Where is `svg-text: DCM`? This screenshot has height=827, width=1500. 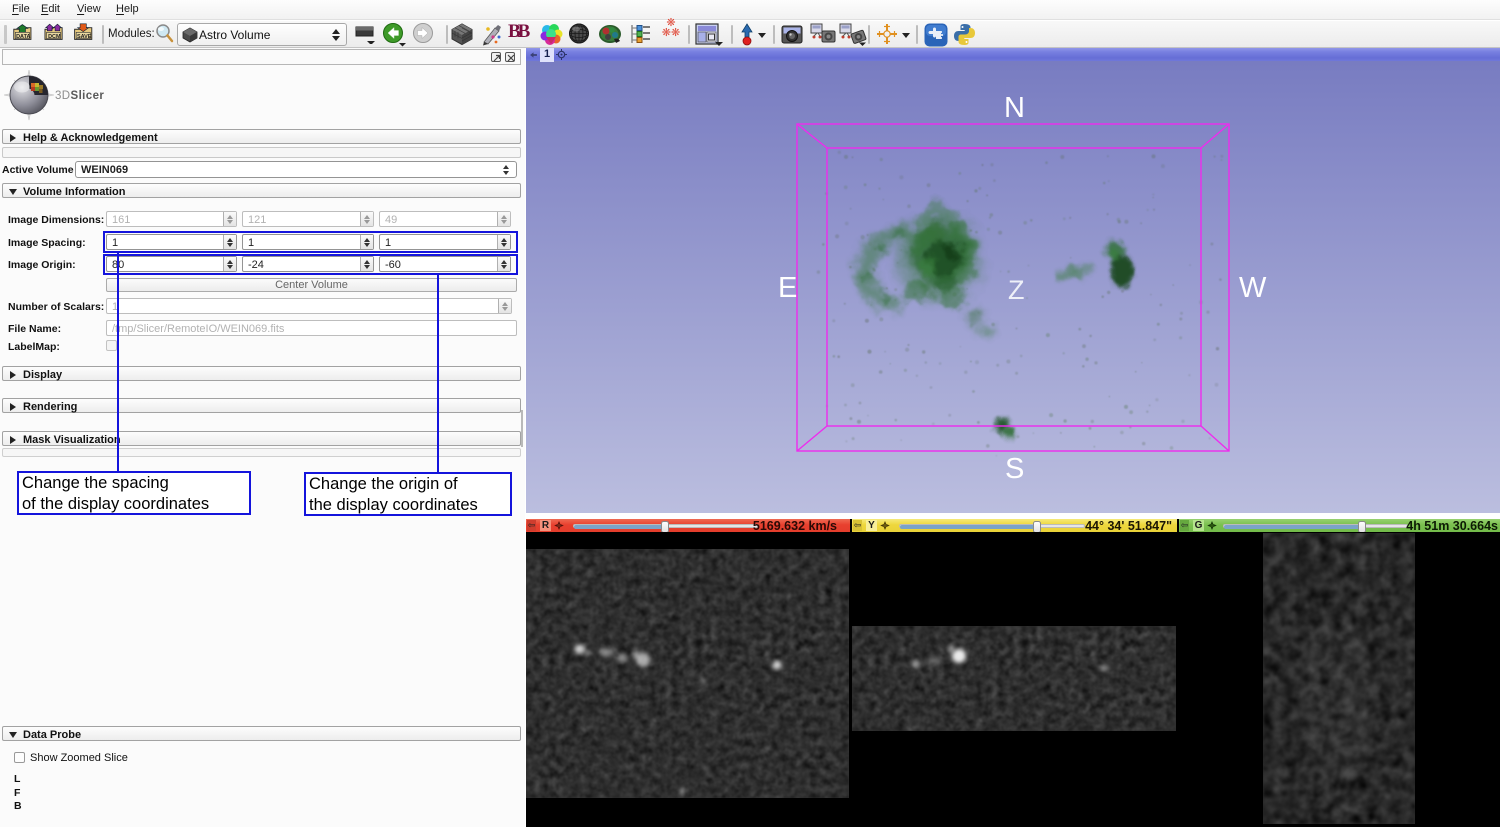 svg-text: DCM is located at coordinates (54, 37).